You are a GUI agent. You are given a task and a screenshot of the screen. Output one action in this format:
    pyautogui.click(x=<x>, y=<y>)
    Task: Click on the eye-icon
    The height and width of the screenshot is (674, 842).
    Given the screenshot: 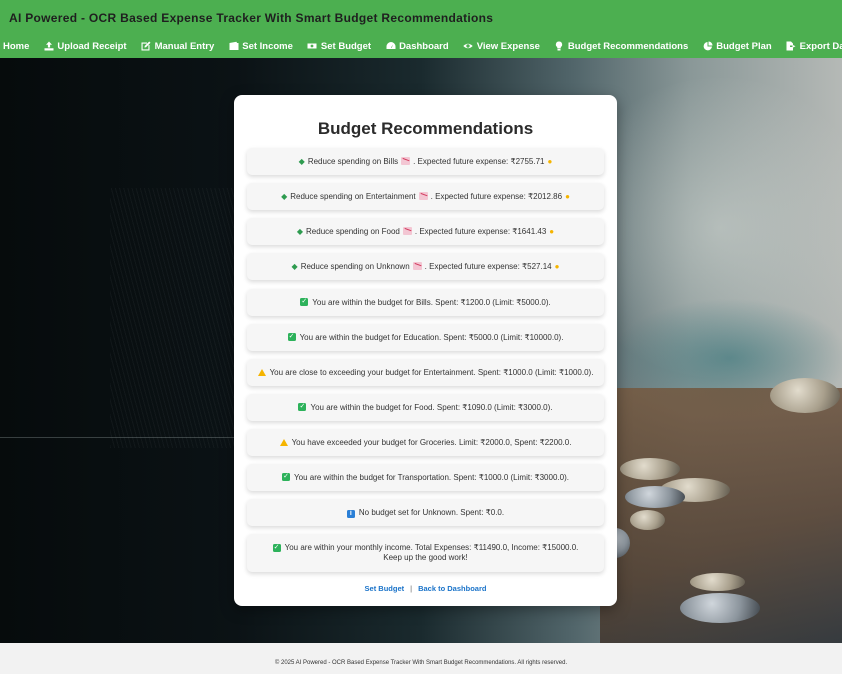 What is the action you would take?
    pyautogui.click(x=468, y=46)
    